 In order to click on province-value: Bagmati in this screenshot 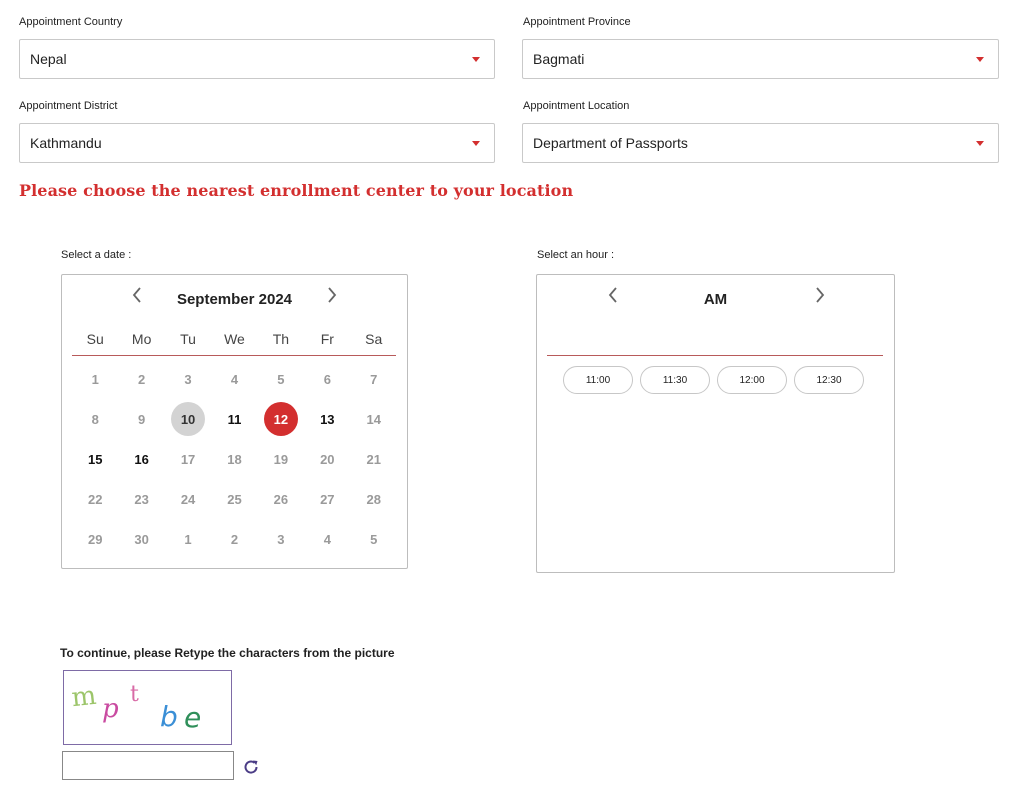, I will do `click(559, 59)`.